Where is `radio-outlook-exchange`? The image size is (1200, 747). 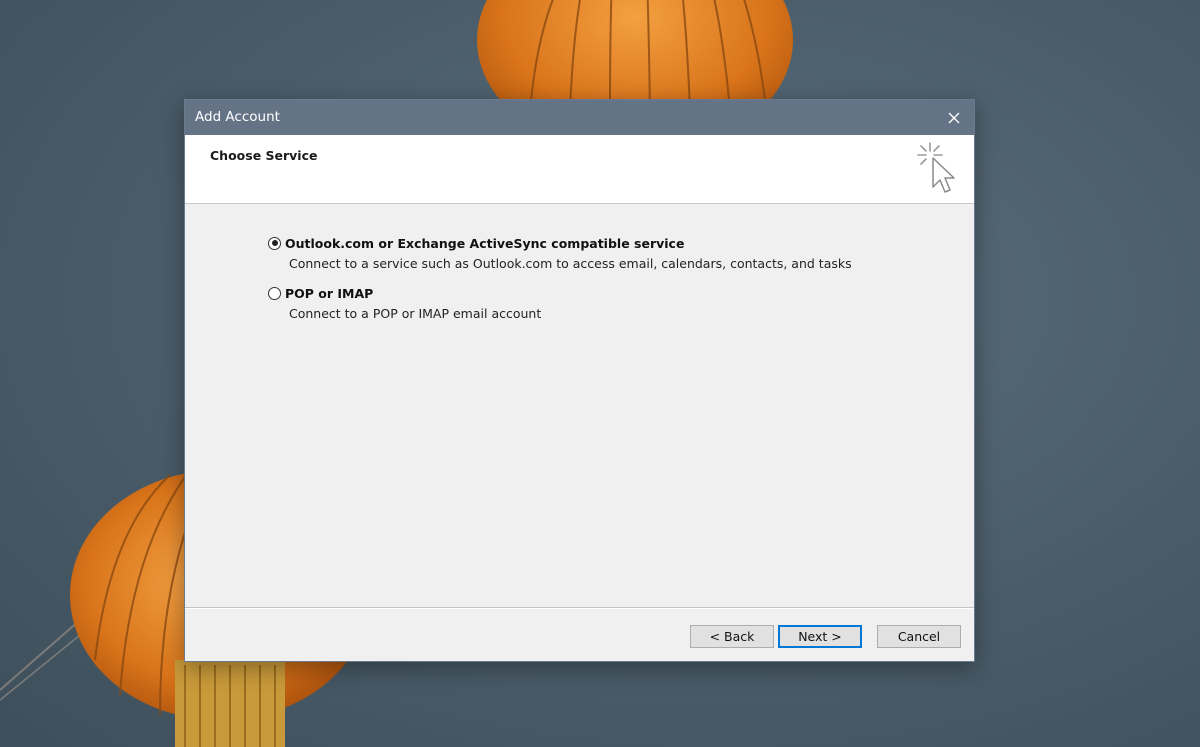 radio-outlook-exchange is located at coordinates (274, 243).